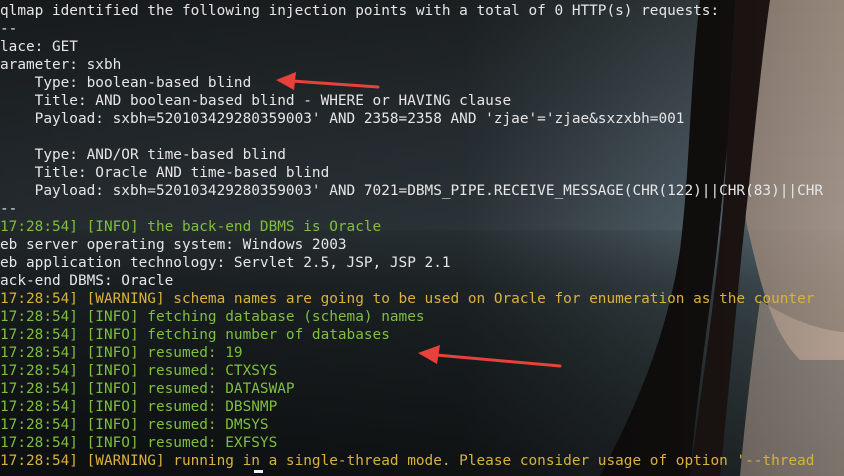  I want to click on terminal-line: lace: GET, so click(39, 47).